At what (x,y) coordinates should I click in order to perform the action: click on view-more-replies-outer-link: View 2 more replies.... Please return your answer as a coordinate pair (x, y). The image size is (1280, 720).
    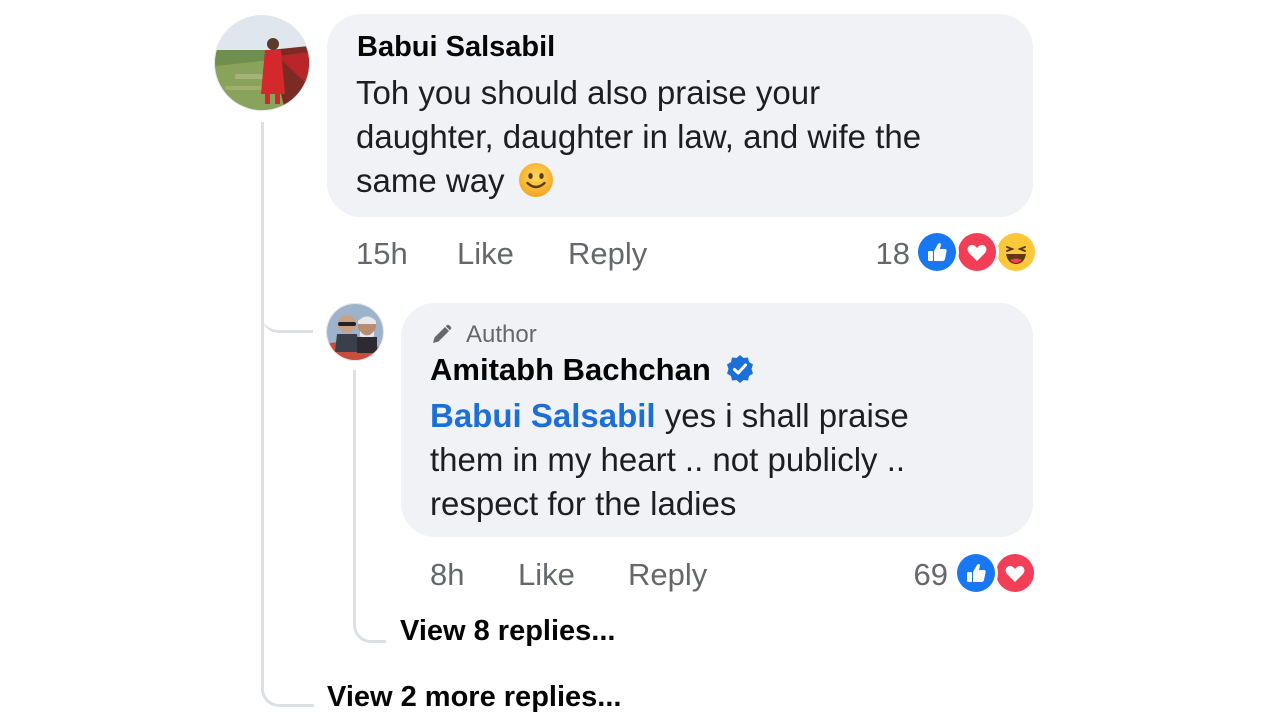
    Looking at the image, I should click on (474, 697).